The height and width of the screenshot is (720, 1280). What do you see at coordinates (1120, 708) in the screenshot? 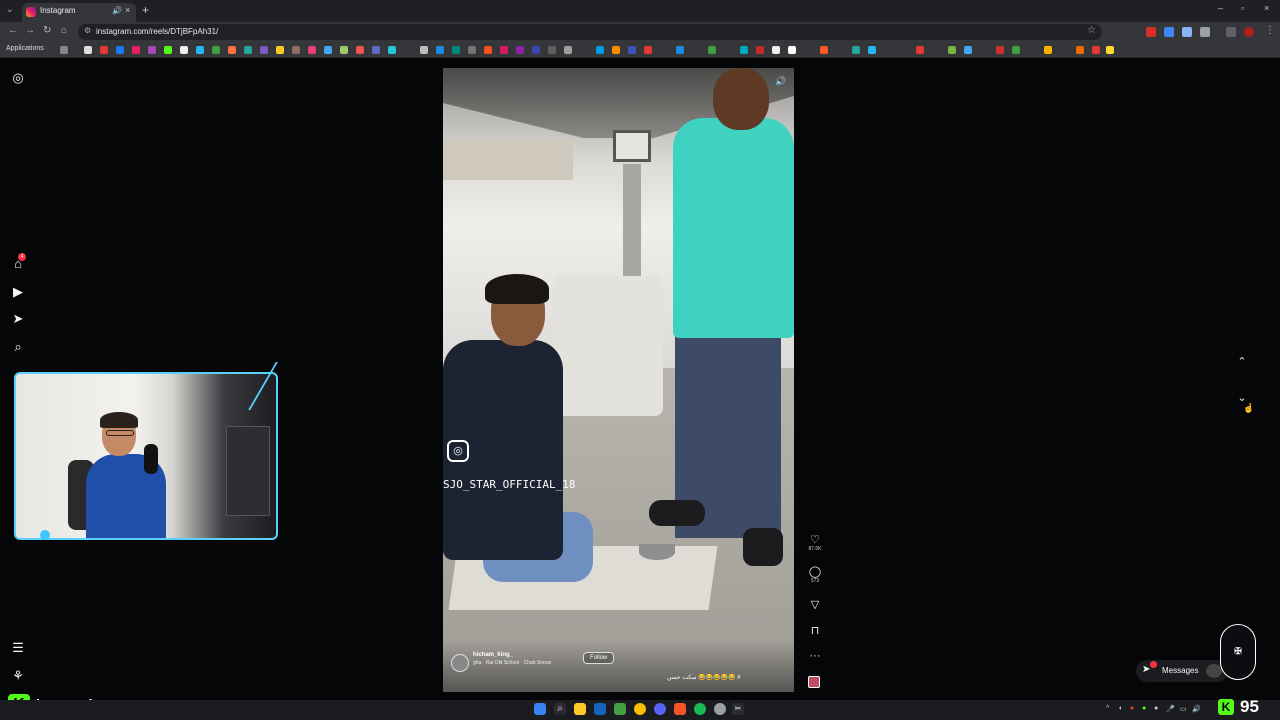
I see `tray-icon: ◖` at bounding box center [1120, 708].